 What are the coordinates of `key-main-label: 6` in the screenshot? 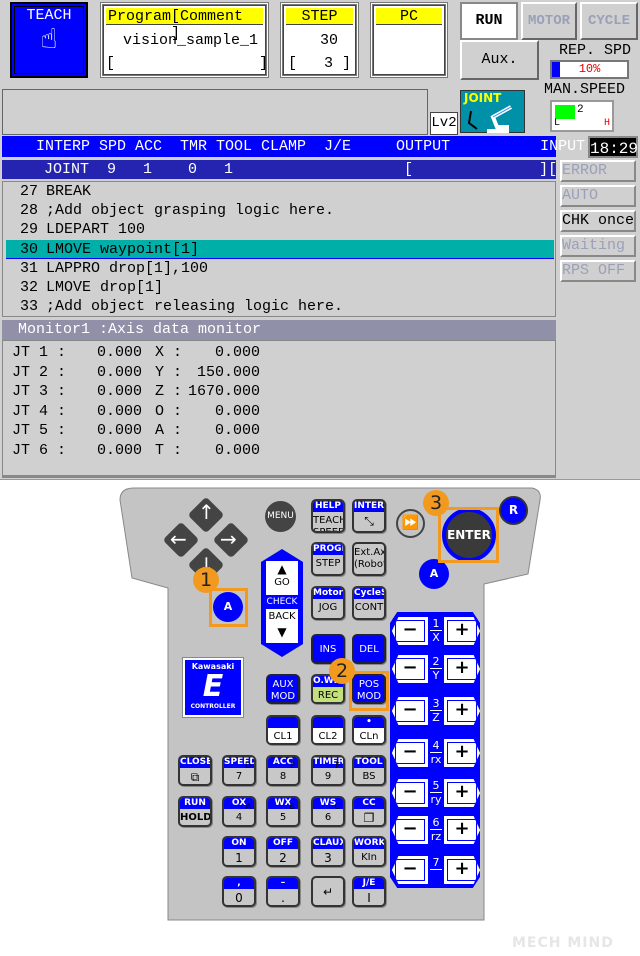 It's located at (328, 817).